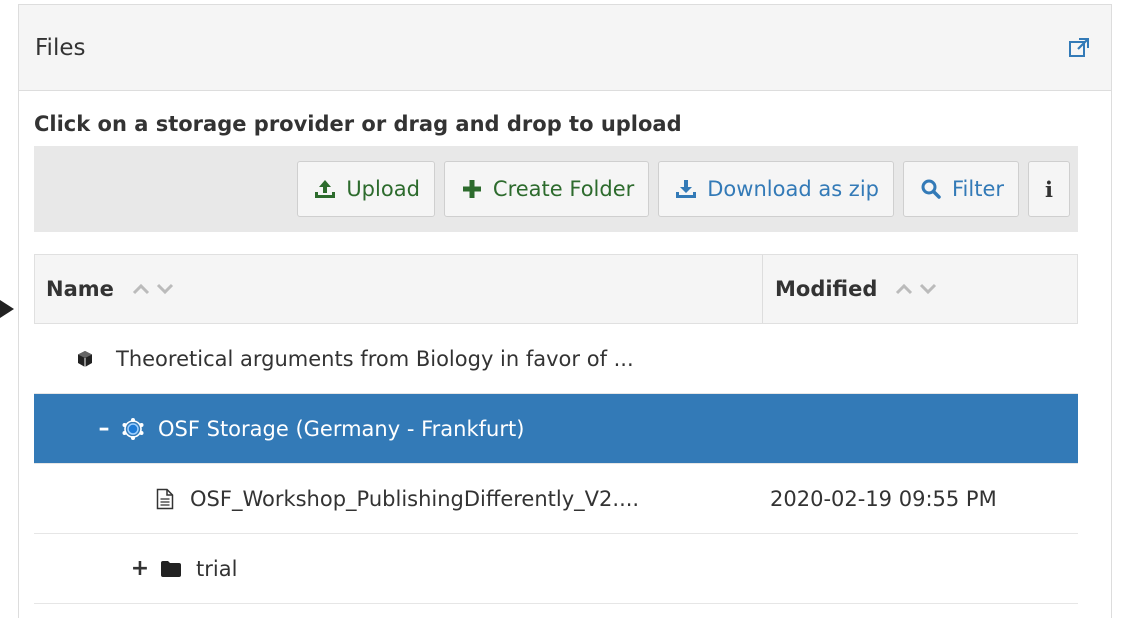 This screenshot has height=618, width=1132. What do you see at coordinates (153, 289) in the screenshot?
I see `name-sort-controls` at bounding box center [153, 289].